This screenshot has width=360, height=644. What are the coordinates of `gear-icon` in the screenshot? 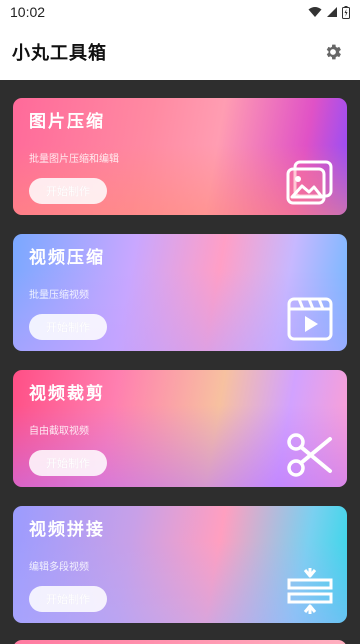 It's located at (333, 52).